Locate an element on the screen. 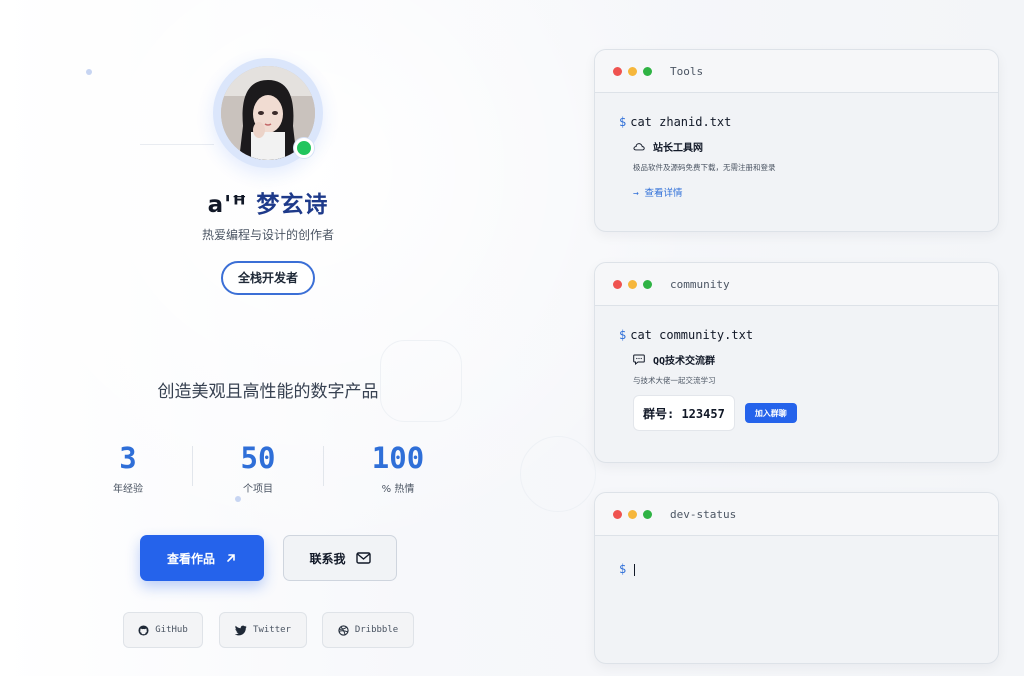  twitter-link: Twitter is located at coordinates (263, 630).